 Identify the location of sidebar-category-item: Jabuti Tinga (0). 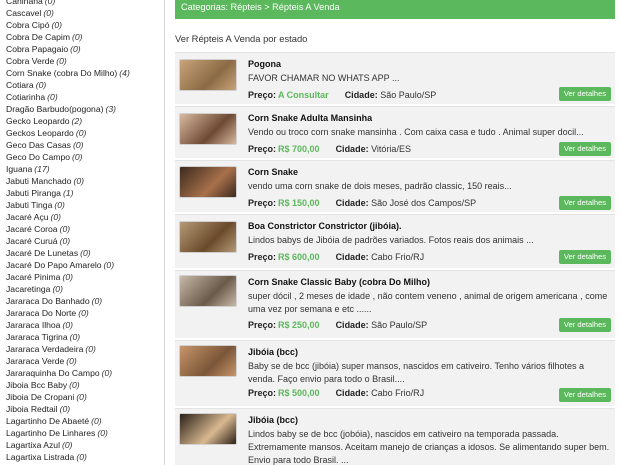
(85, 205).